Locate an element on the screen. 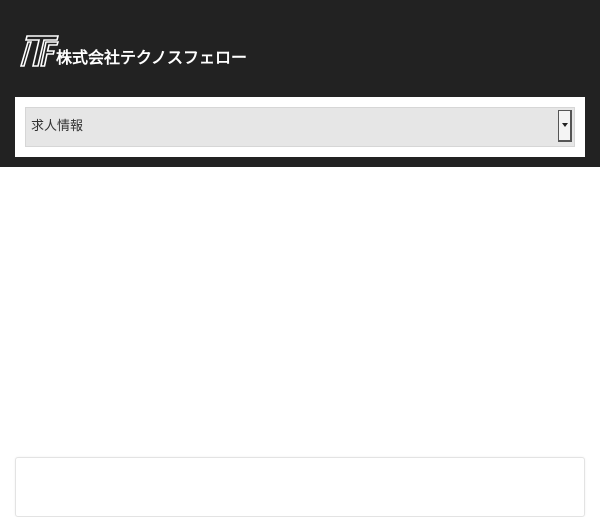  chevron-down-icon is located at coordinates (565, 125).